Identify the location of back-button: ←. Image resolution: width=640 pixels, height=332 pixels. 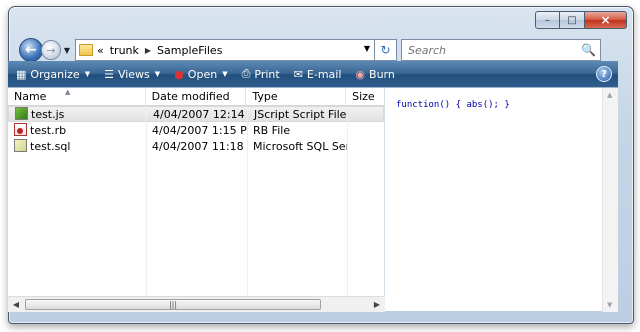
(31, 50).